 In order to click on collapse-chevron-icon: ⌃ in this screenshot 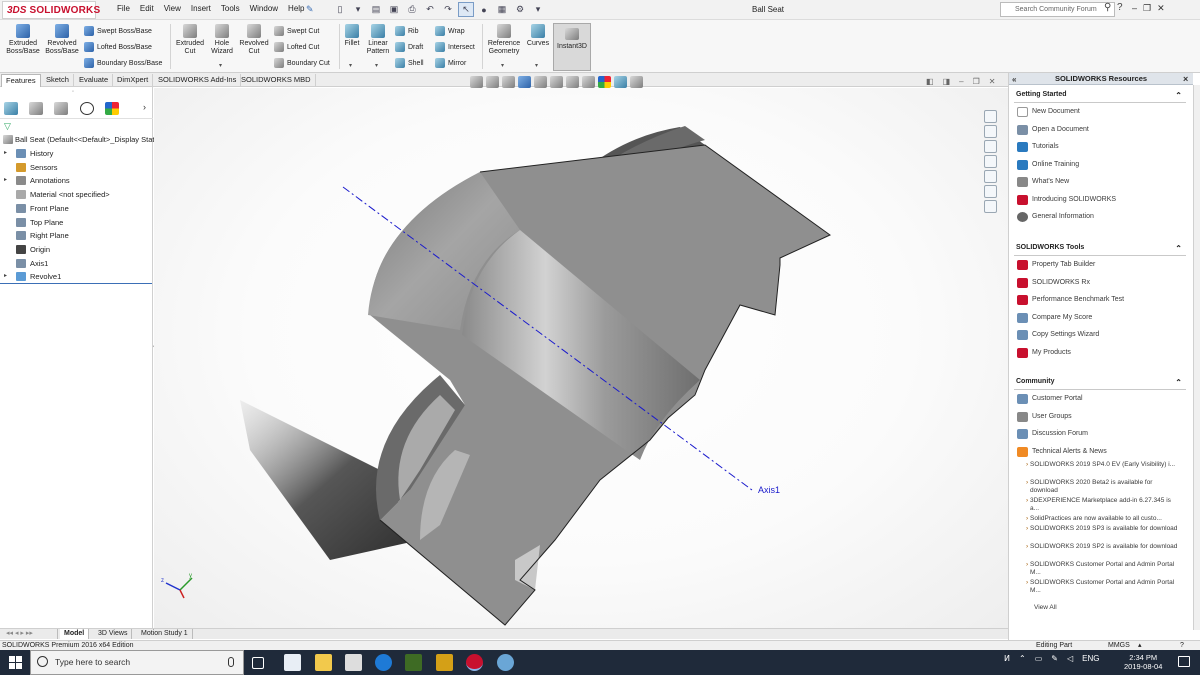, I will do `click(1178, 95)`.